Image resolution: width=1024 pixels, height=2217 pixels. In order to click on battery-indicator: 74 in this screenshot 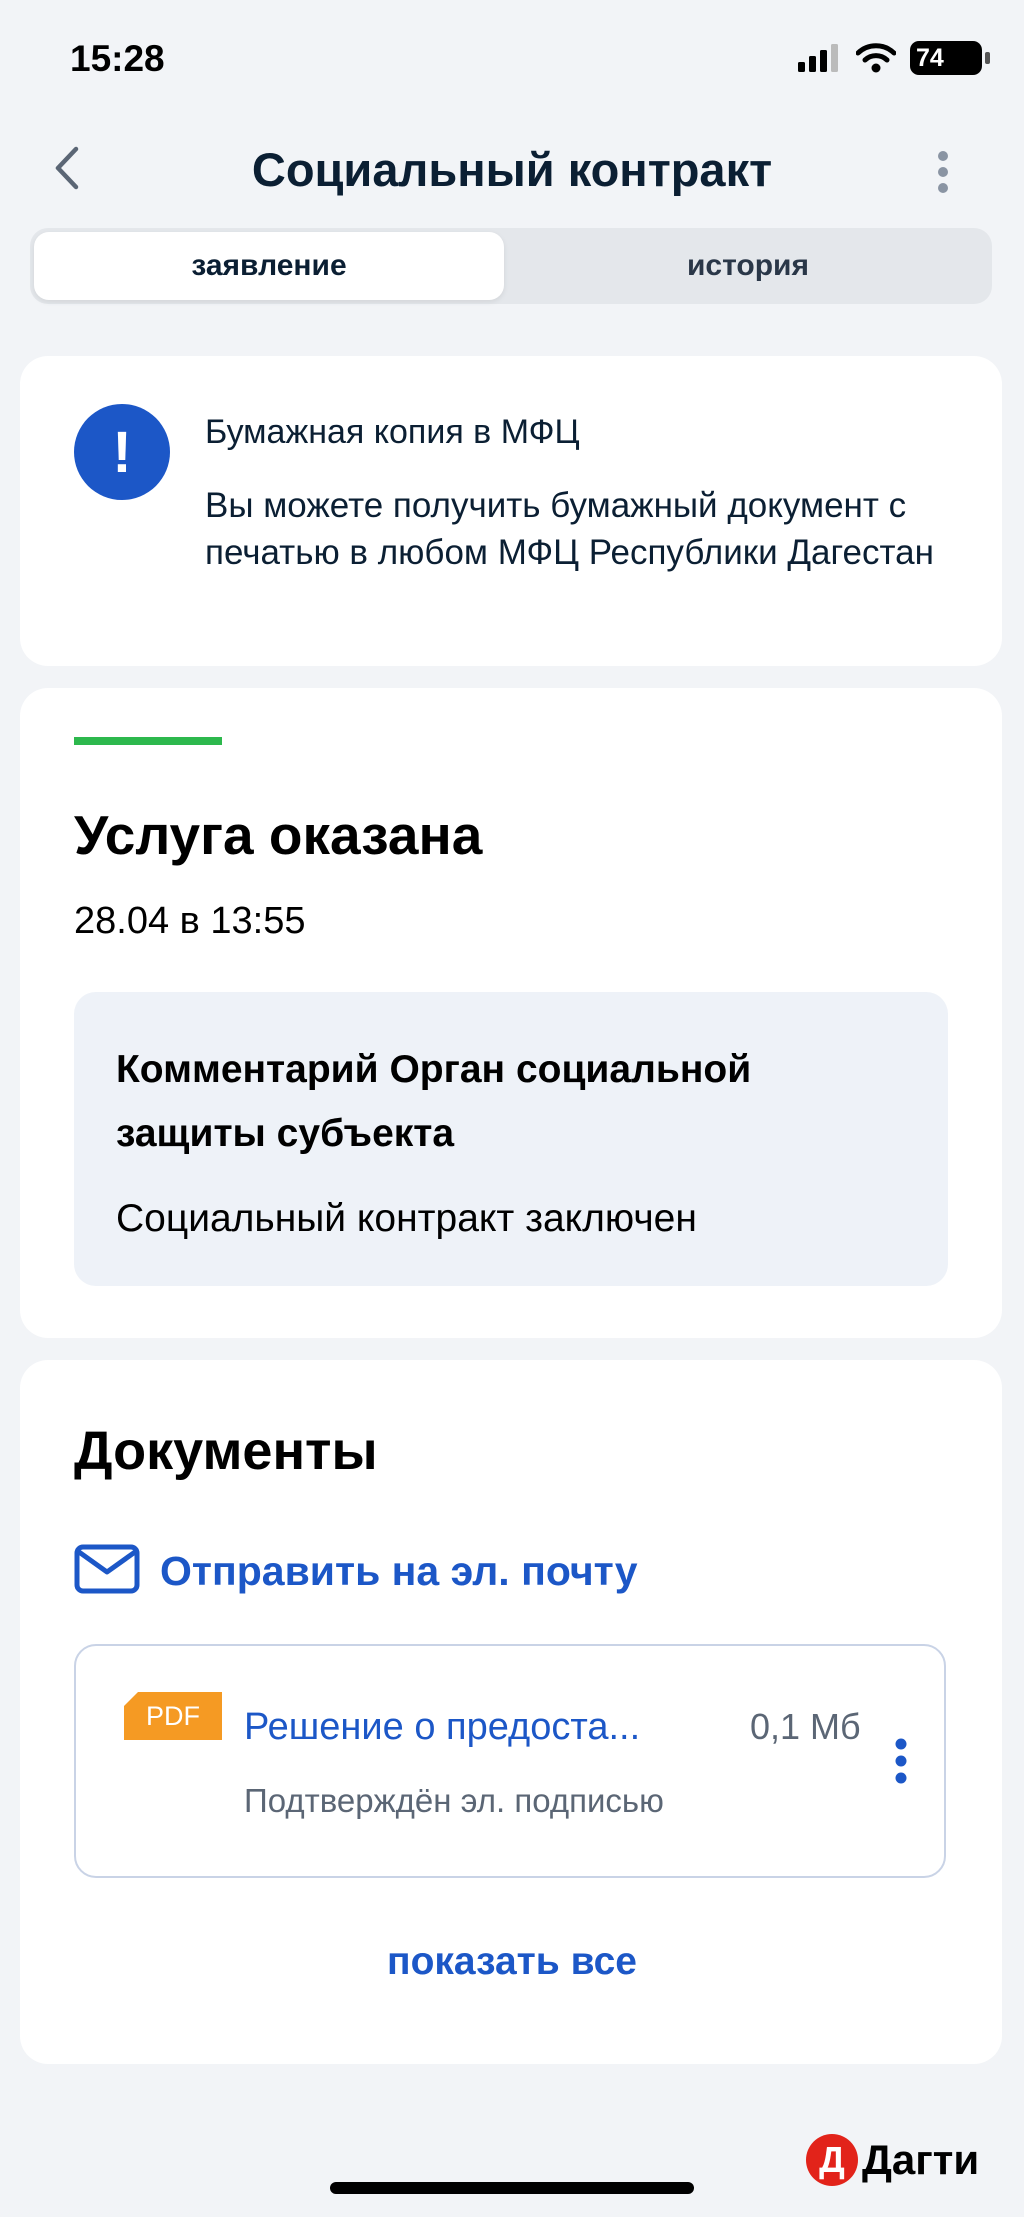, I will do `click(950, 58)`.